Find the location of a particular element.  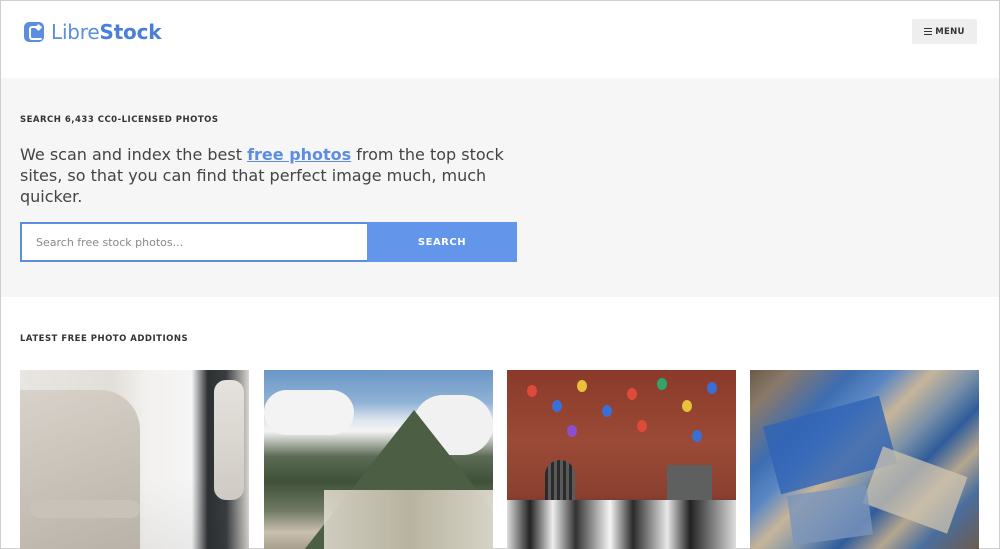

logo-text: LibreStock is located at coordinates (106, 32).